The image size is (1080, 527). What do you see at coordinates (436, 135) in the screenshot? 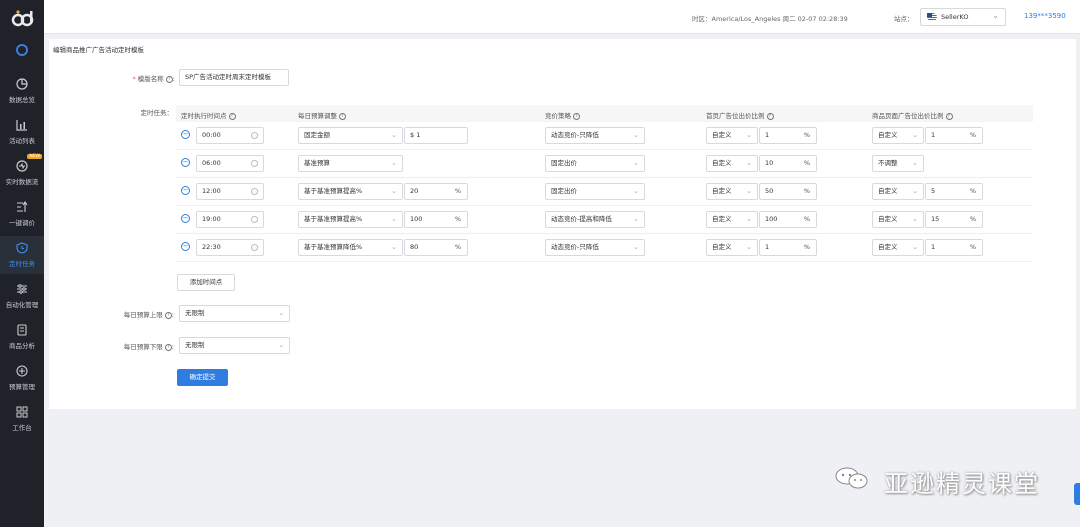
I see `budget-value-input: $ 1` at bounding box center [436, 135].